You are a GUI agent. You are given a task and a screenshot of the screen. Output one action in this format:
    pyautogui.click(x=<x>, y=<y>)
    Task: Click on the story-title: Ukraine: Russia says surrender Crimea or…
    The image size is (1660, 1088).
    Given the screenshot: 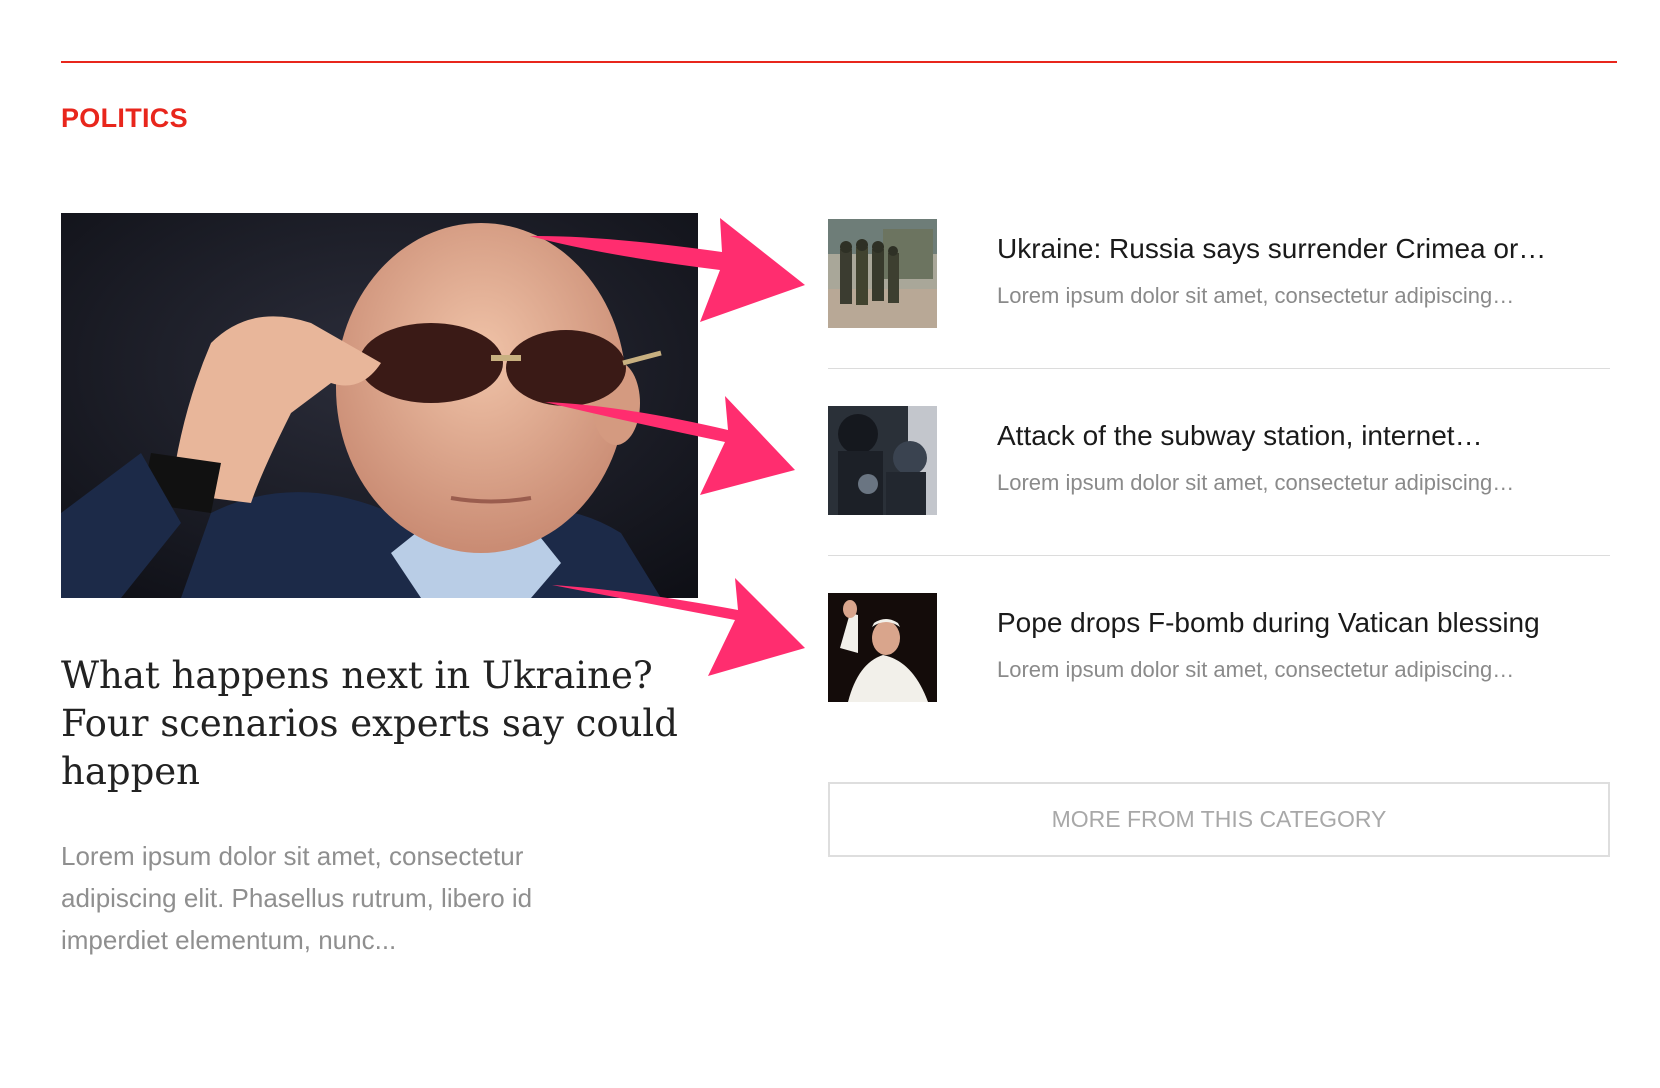 What is the action you would take?
    pyautogui.click(x=1297, y=249)
    